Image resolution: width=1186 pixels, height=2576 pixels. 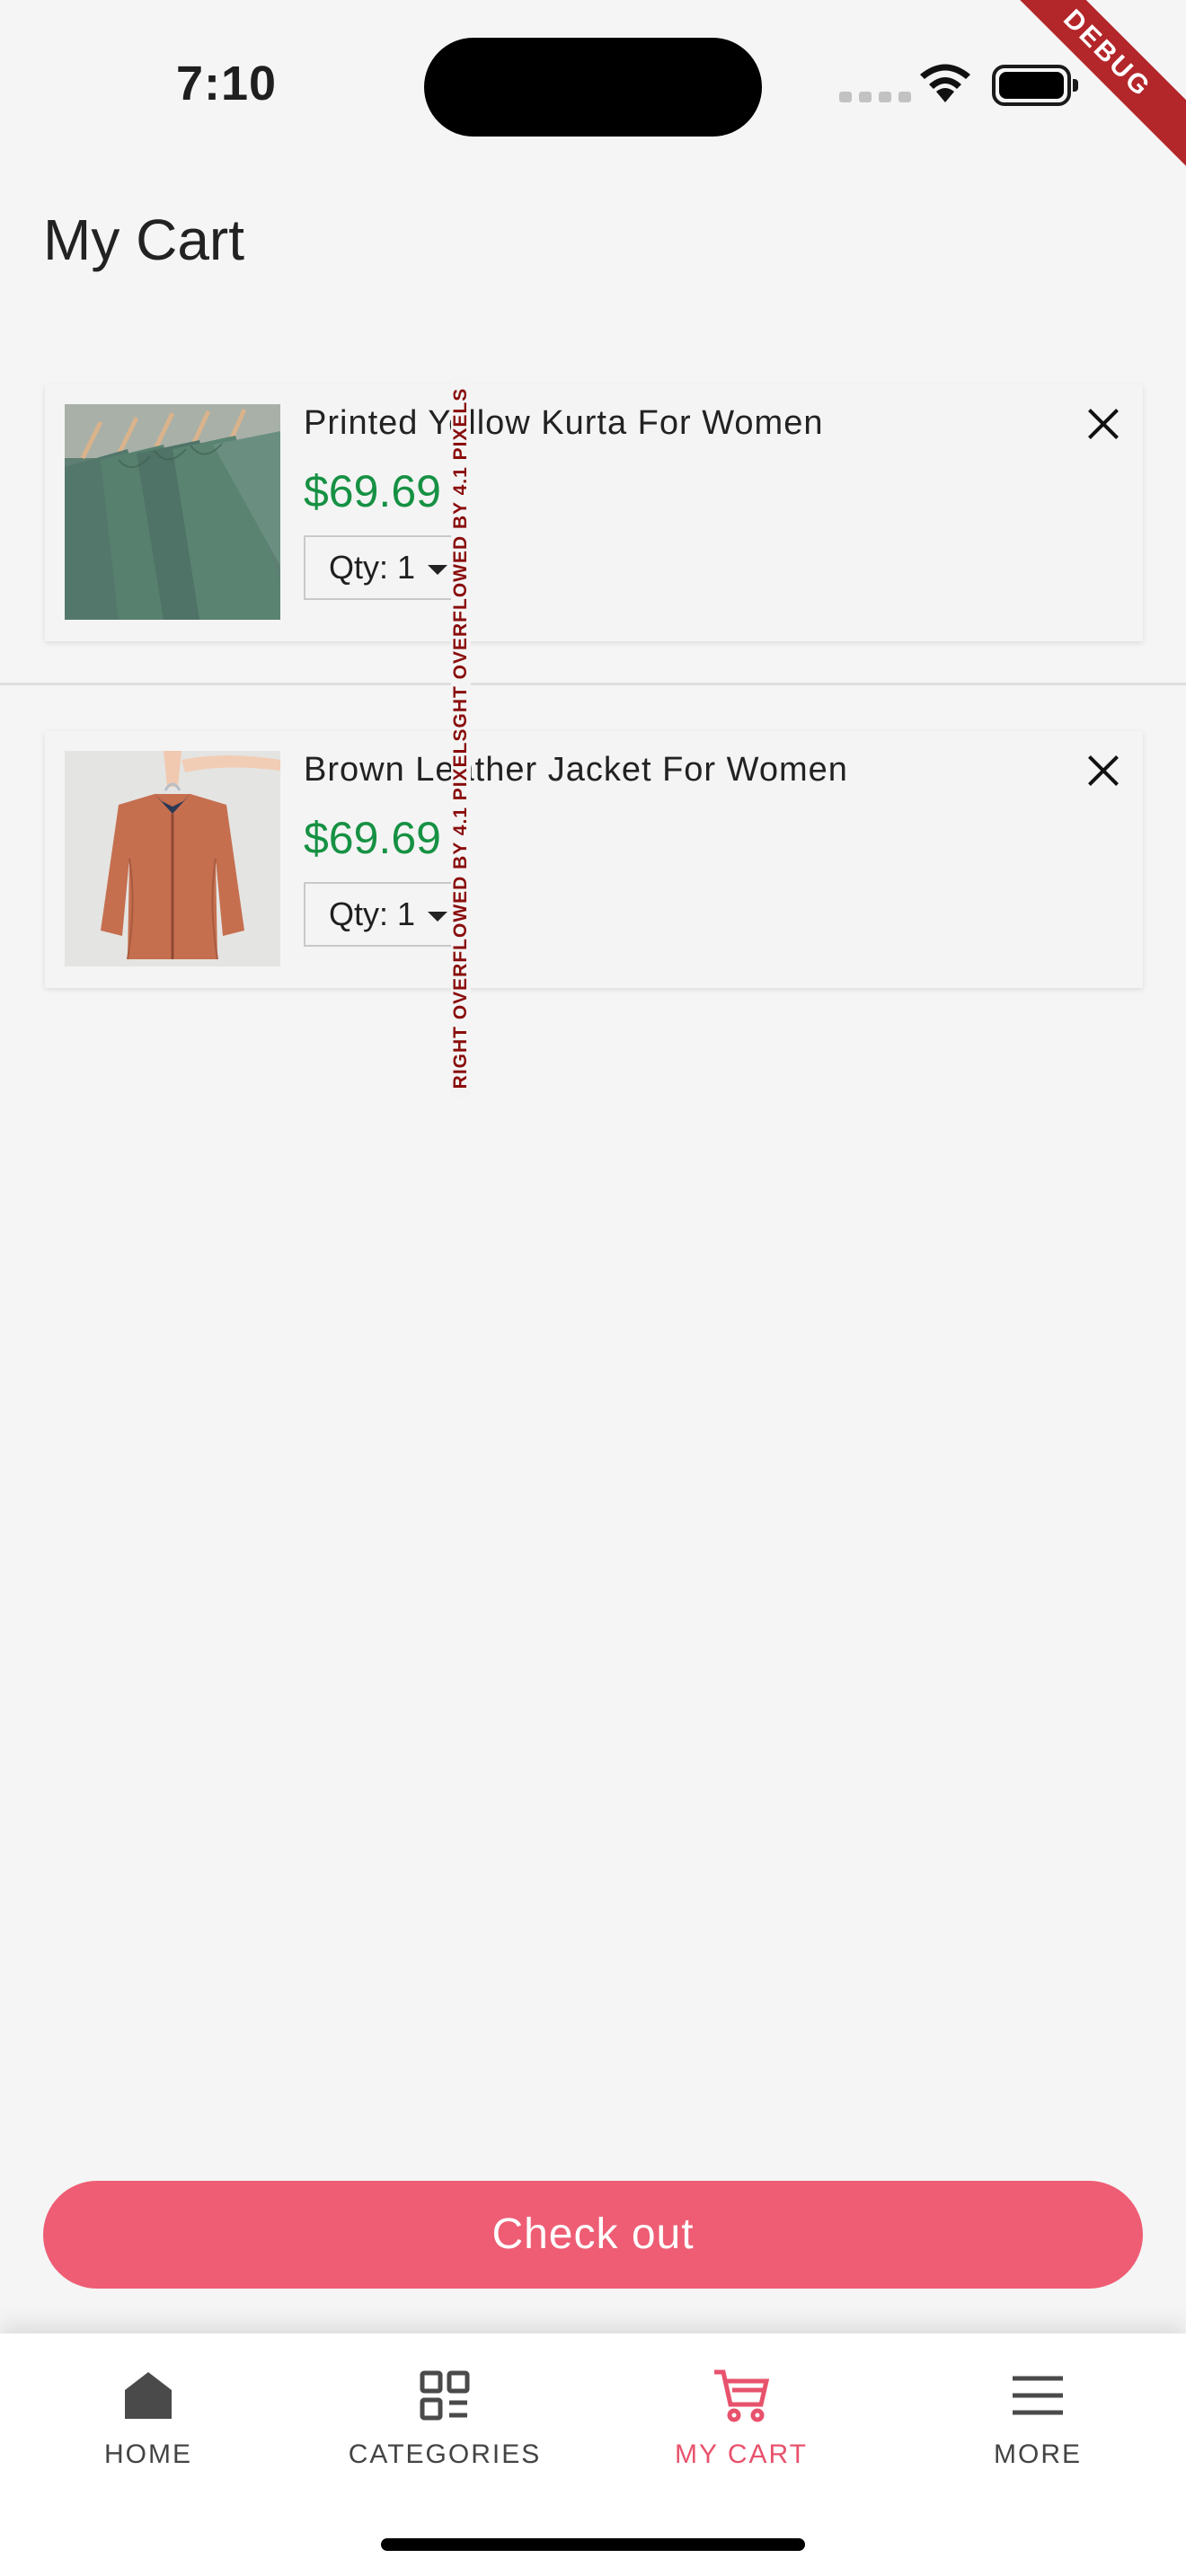 I want to click on nav-label: CATEGORIES, so click(x=445, y=2454).